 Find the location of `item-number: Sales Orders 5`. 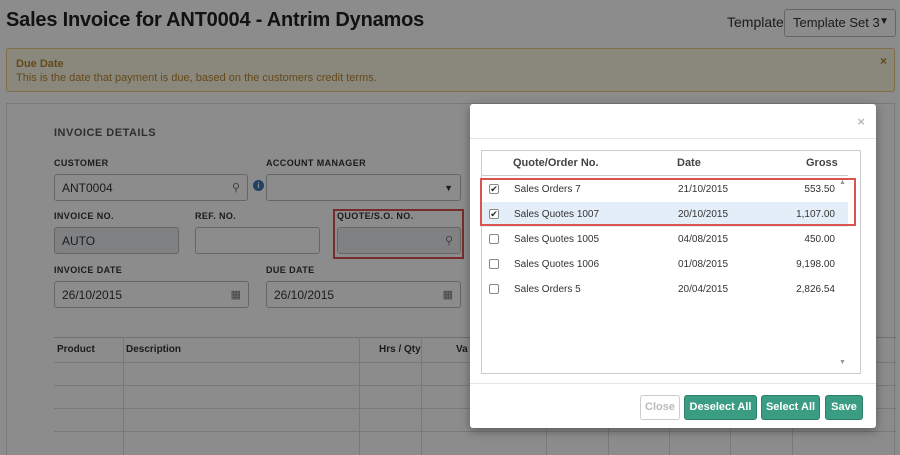

item-number: Sales Orders 5 is located at coordinates (547, 289).